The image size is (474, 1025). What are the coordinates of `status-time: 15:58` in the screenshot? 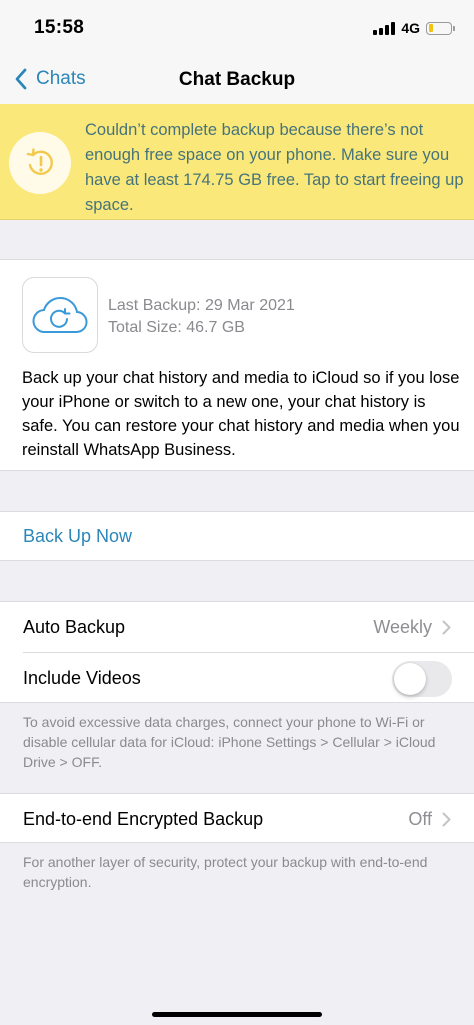 It's located at (59, 27).